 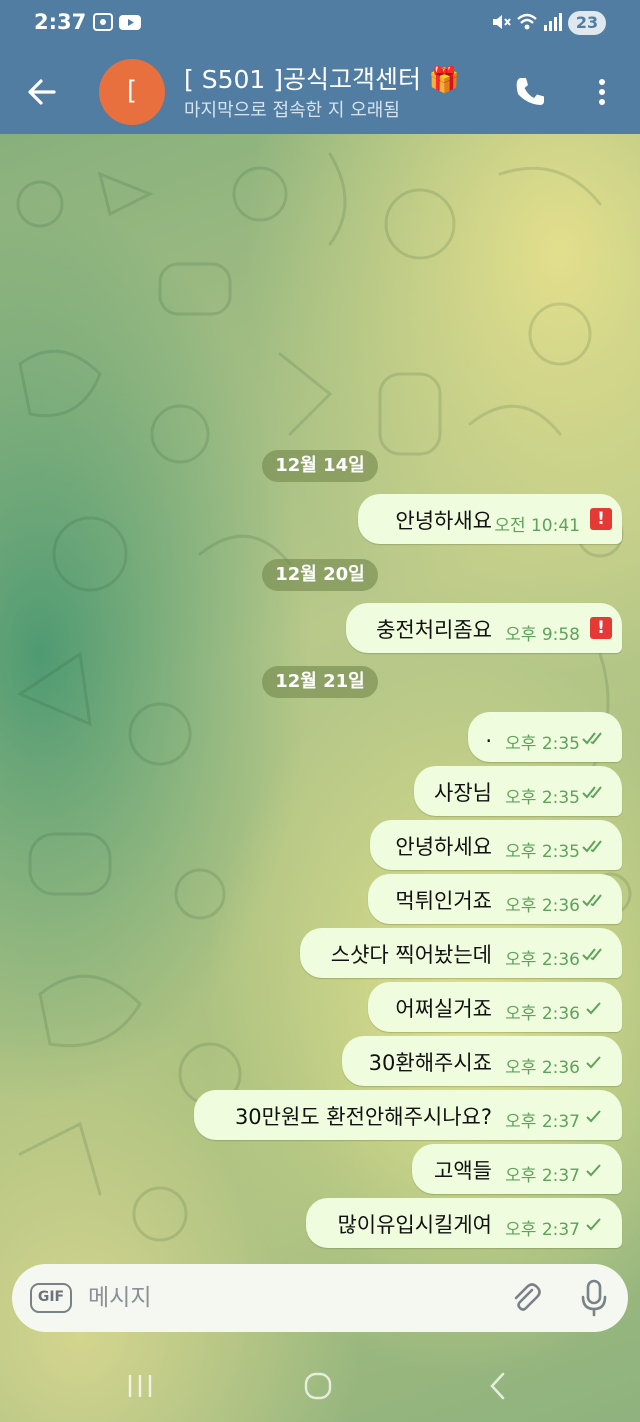 I want to click on message-bubble: 30만원도 환전안해주시나요? 오후 2:37, so click(x=408, y=1115).